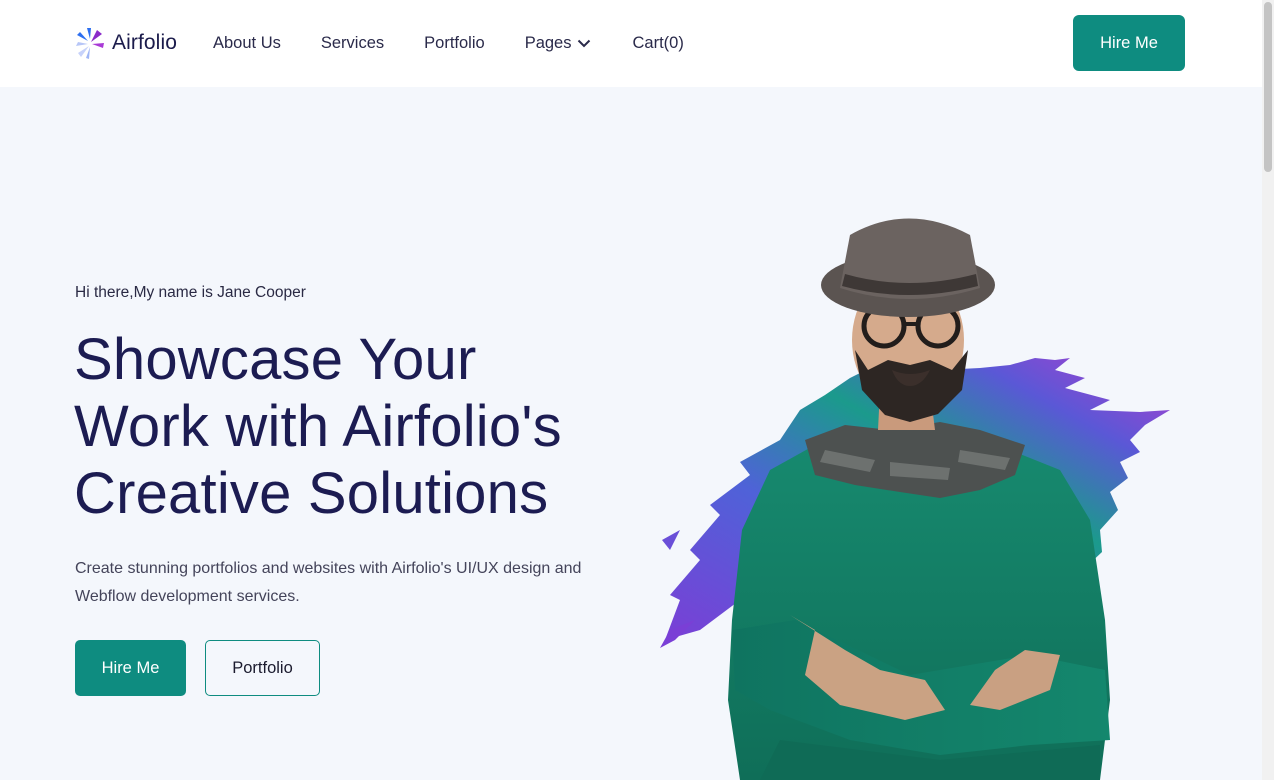  What do you see at coordinates (1268, 87) in the screenshot?
I see `scrollbar-thumb` at bounding box center [1268, 87].